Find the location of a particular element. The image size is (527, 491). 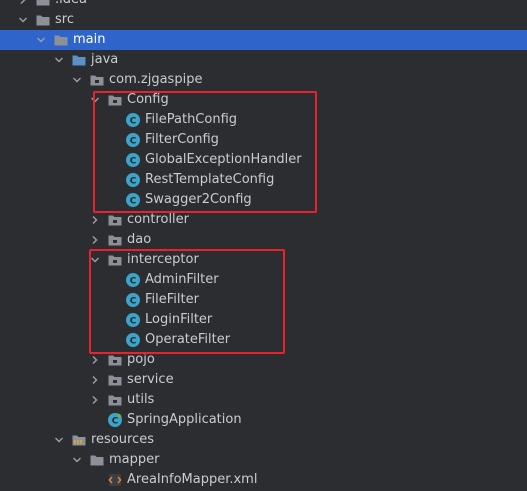

tree-item-label: main is located at coordinates (89, 39).